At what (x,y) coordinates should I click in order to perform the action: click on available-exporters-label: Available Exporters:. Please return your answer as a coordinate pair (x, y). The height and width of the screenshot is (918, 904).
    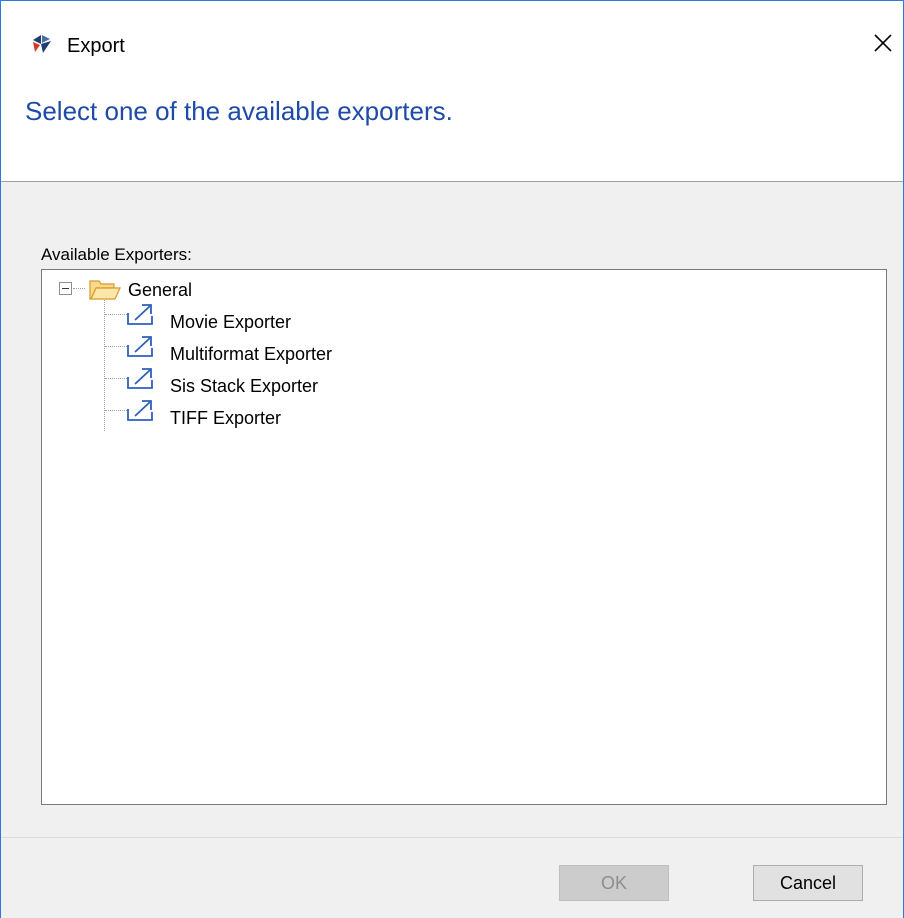
    Looking at the image, I should click on (116, 254).